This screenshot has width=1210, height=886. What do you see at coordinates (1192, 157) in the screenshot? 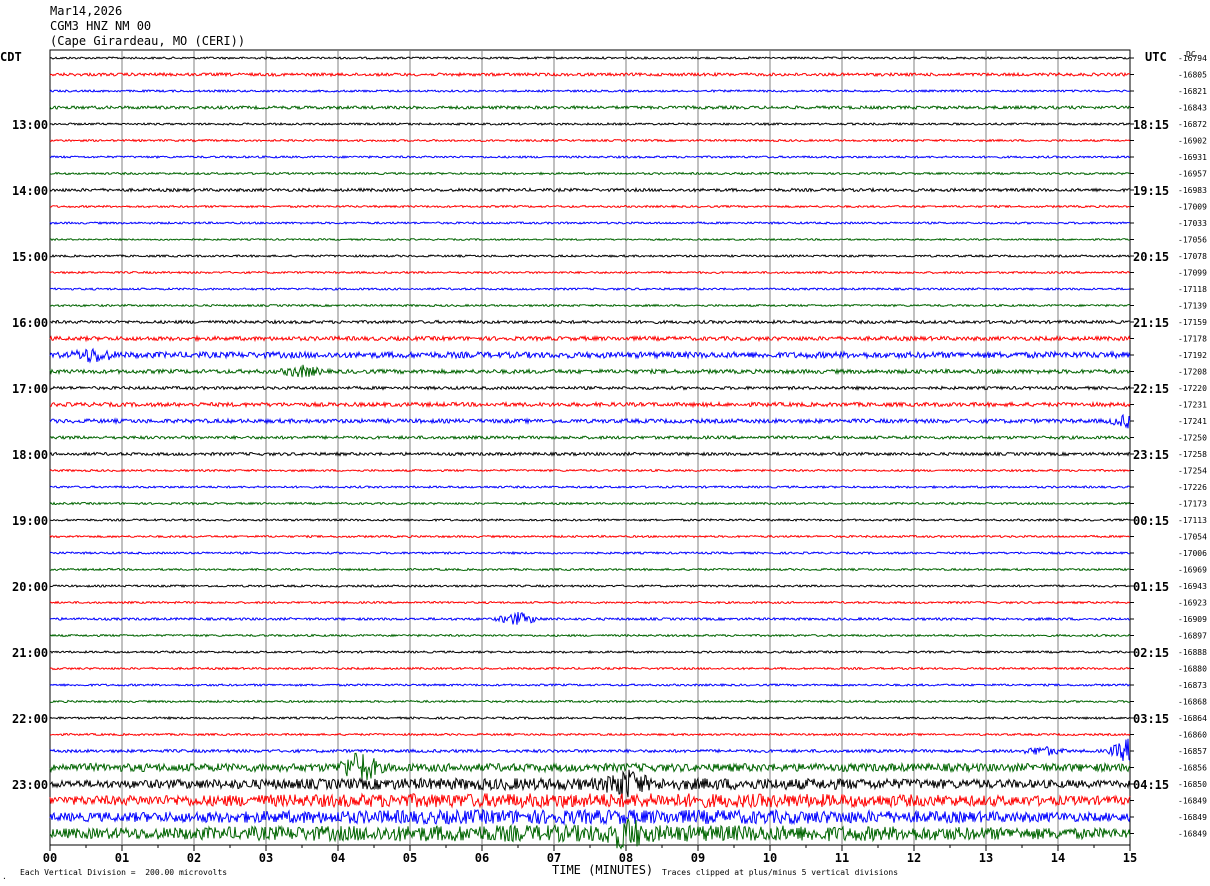
I see `dc-offset-label: -16931` at bounding box center [1192, 157].